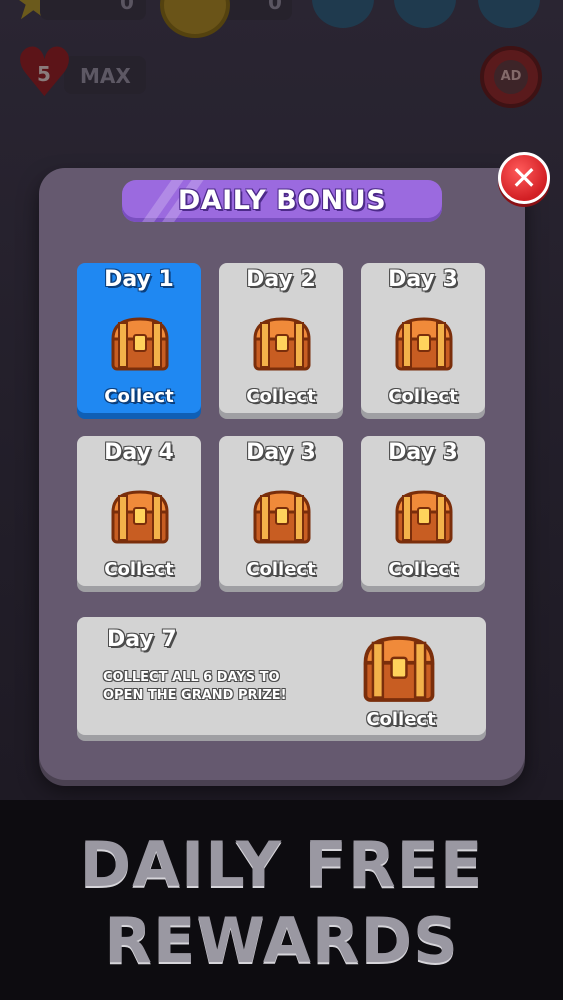 Image resolution: width=563 pixels, height=1000 pixels. Describe the element at coordinates (281, 864) in the screenshot. I see `banner-line-1: DAILY FREE` at that location.